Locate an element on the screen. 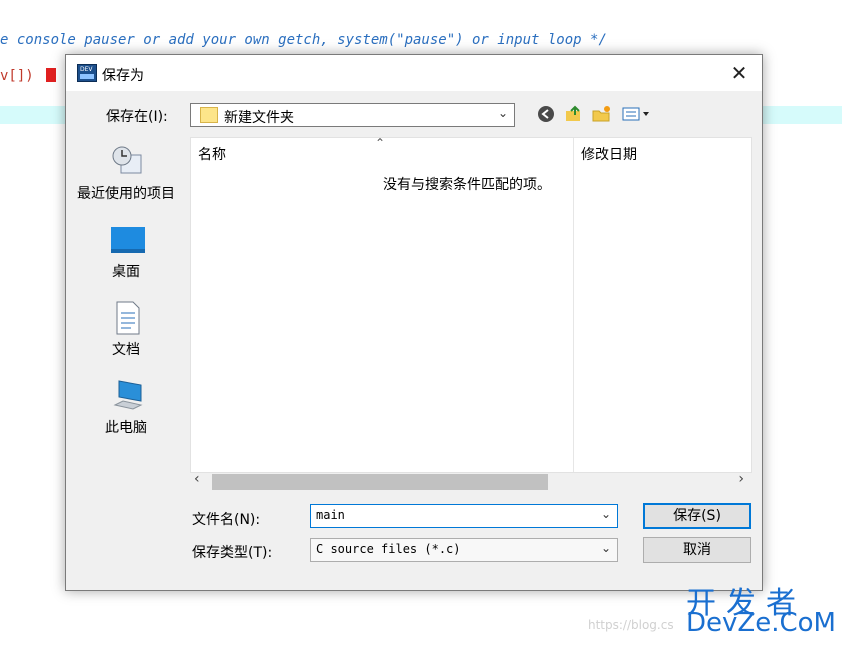 The height and width of the screenshot is (645, 842). empty-list-message: 没有与搜索条件匹配的项。 is located at coordinates (467, 185).